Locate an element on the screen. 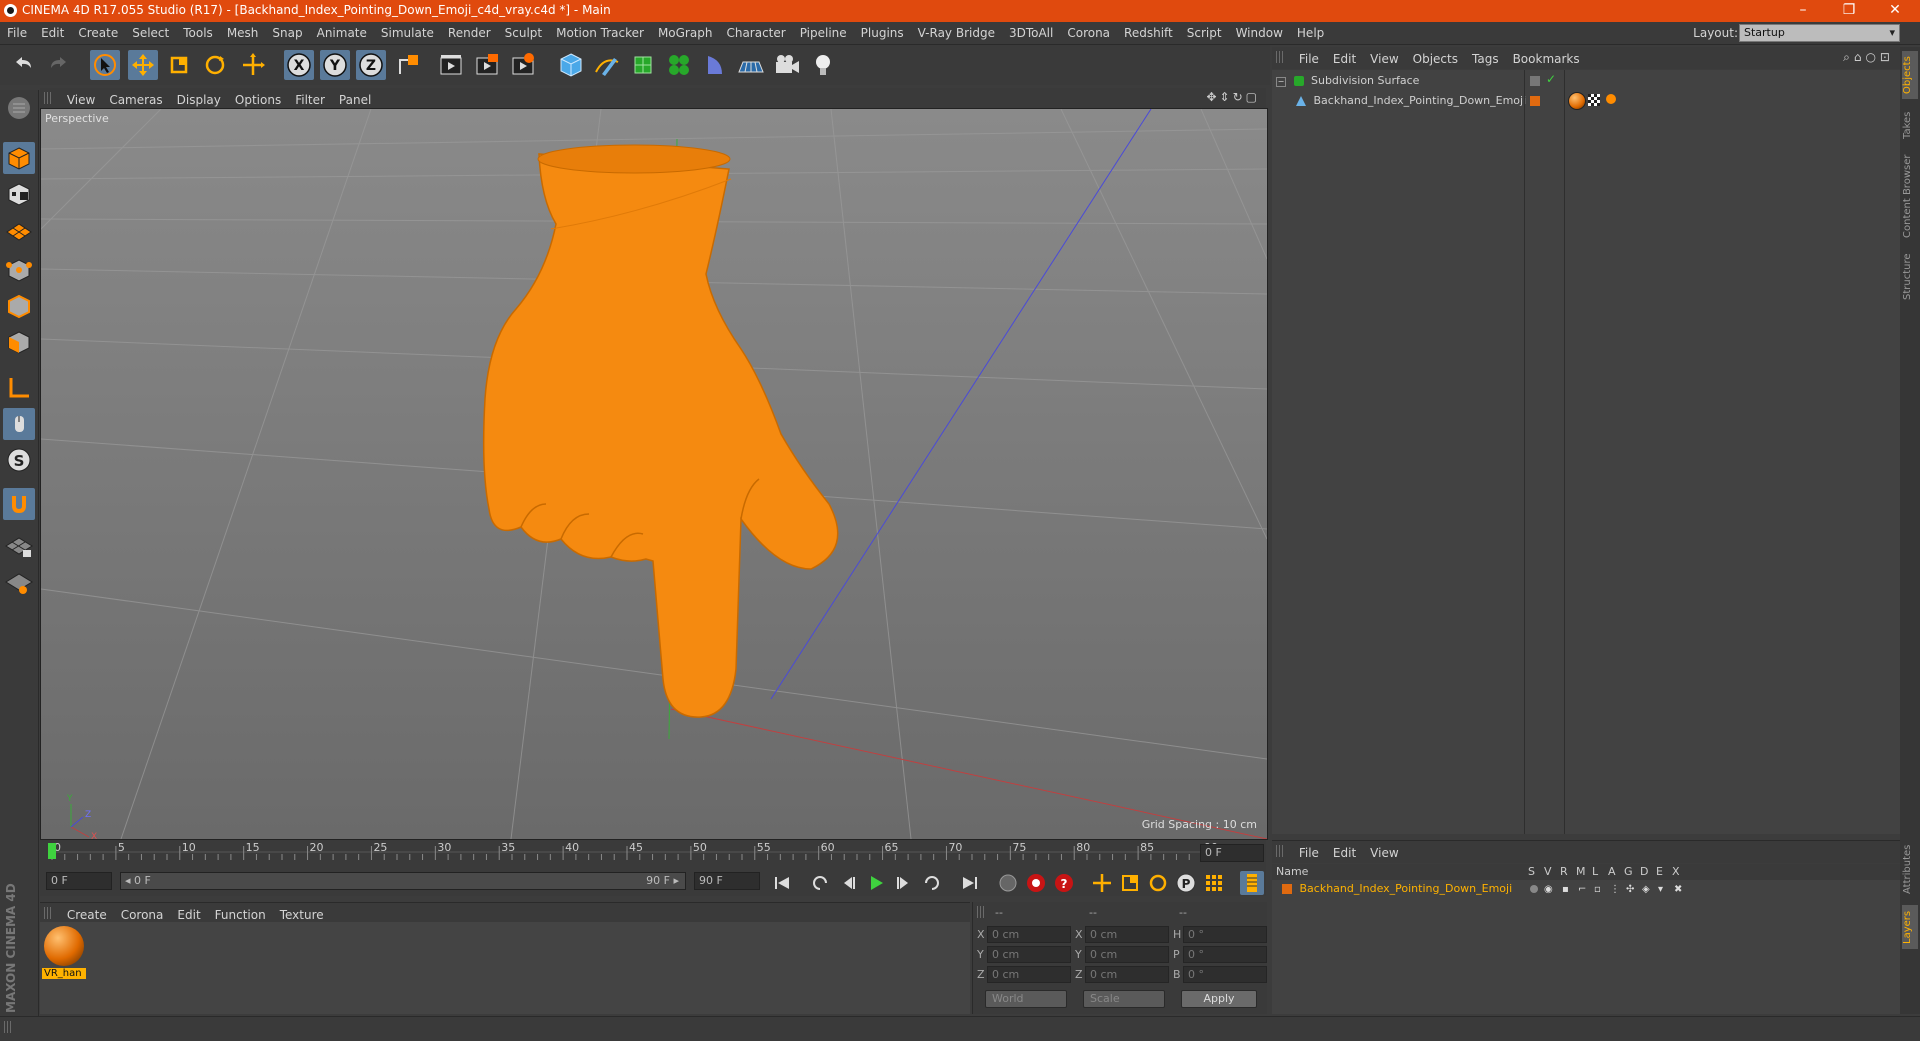 The width and height of the screenshot is (1920, 1041). menu-render: Render is located at coordinates (469, 33).